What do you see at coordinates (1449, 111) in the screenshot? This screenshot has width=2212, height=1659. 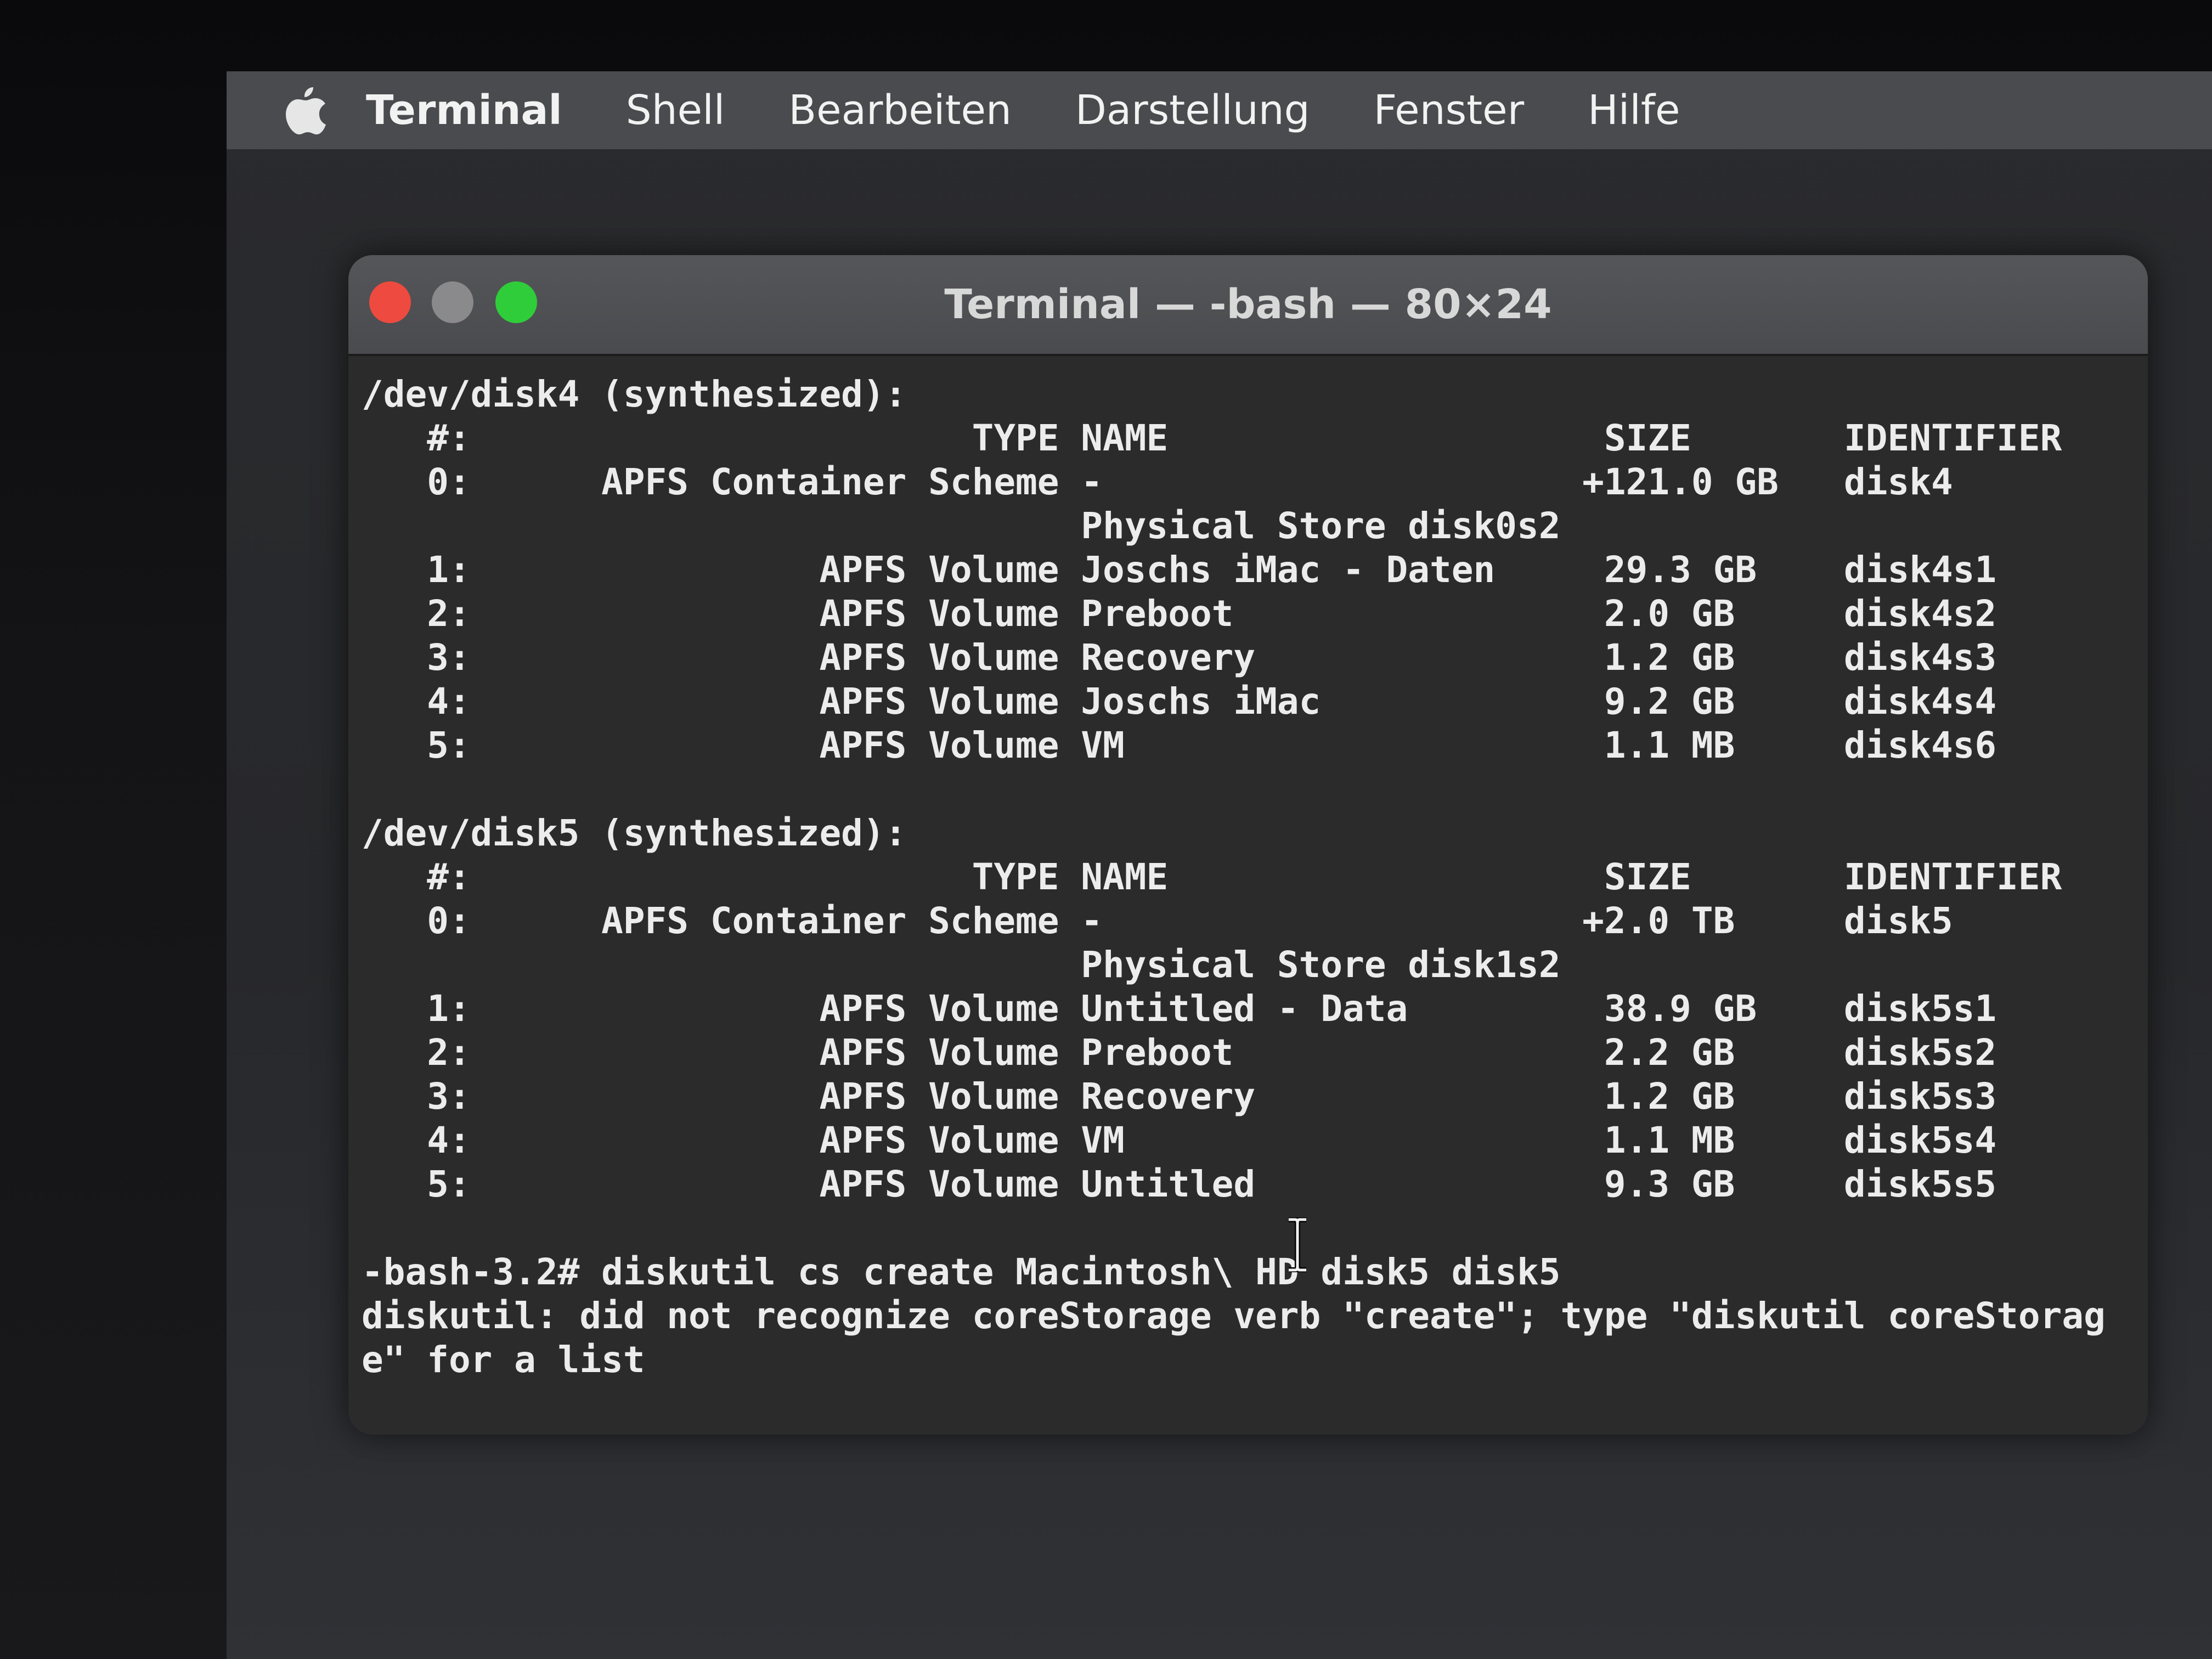 I see `menu-fenster: Fenster` at bounding box center [1449, 111].